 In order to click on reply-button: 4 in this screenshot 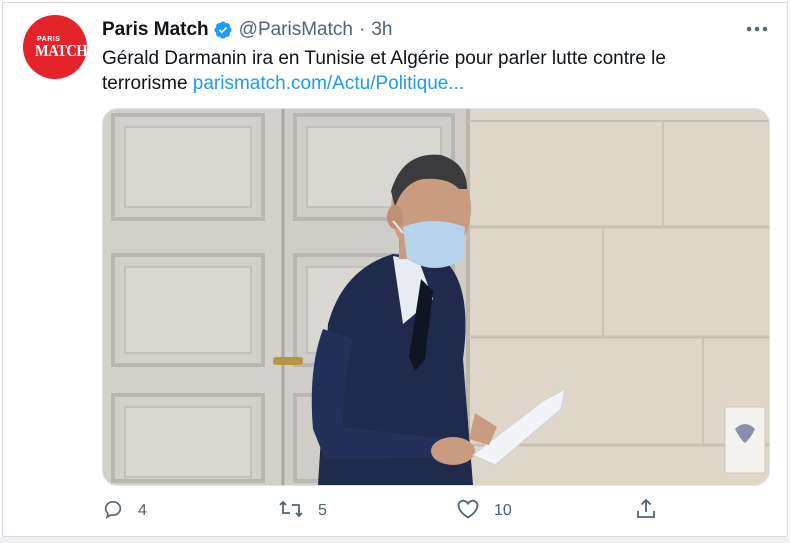, I will do `click(124, 511)`.